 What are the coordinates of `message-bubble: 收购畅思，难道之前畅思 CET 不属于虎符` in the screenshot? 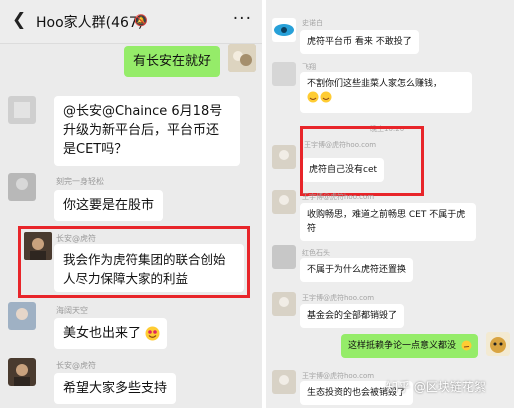 It's located at (388, 222).